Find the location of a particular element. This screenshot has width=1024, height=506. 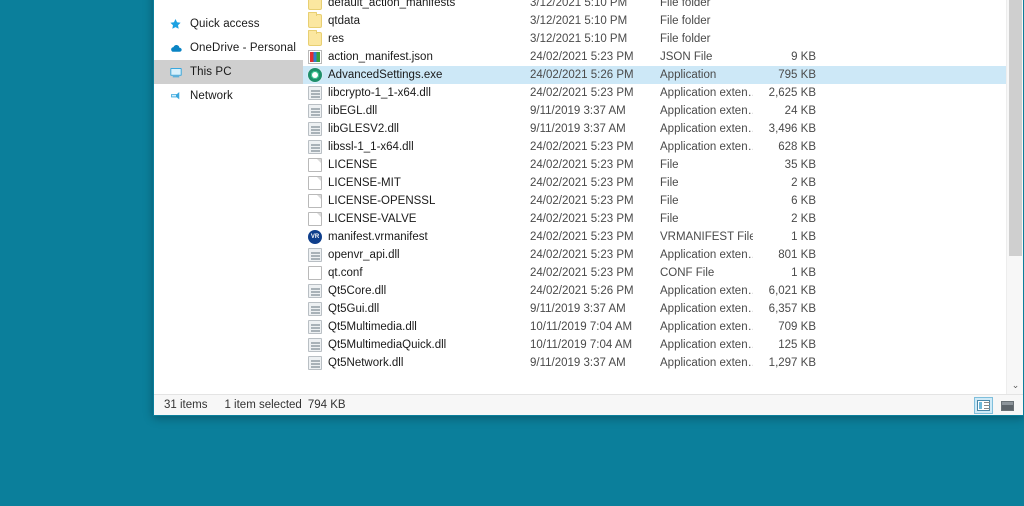

file-size-cell: 125 KB is located at coordinates (797, 345).